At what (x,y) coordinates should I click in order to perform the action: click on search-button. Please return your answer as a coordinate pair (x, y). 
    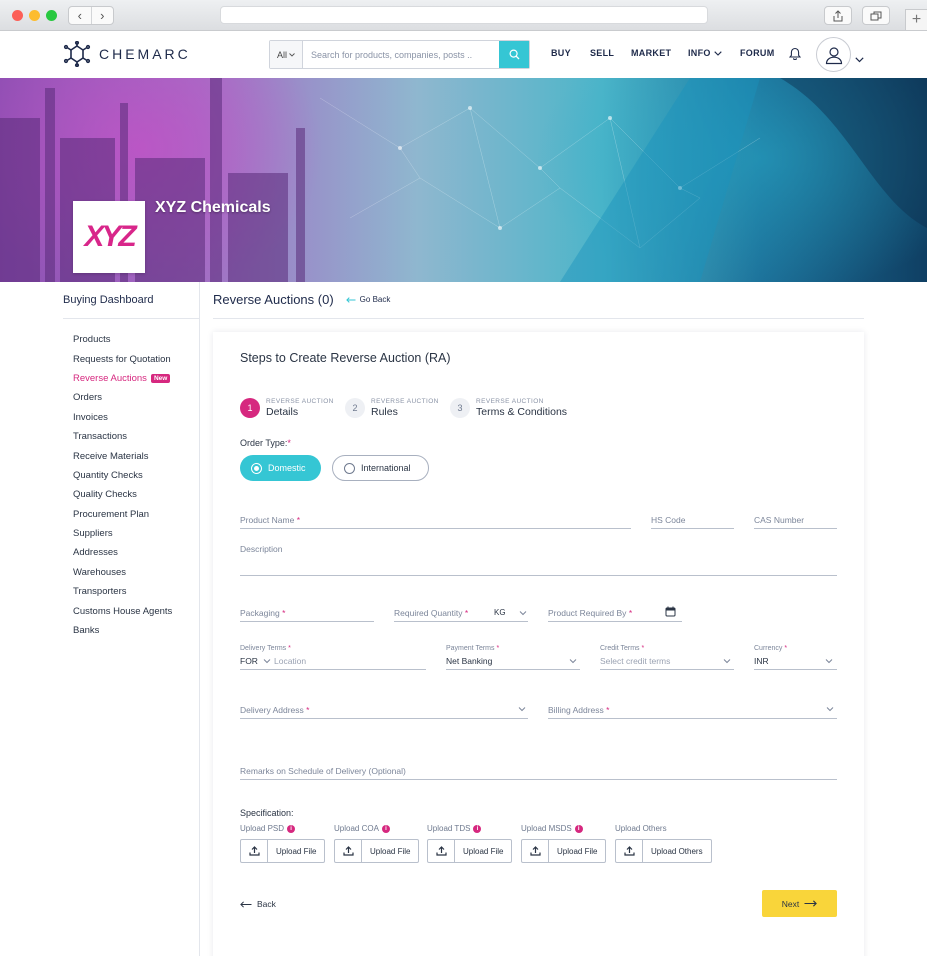
    Looking at the image, I should click on (514, 54).